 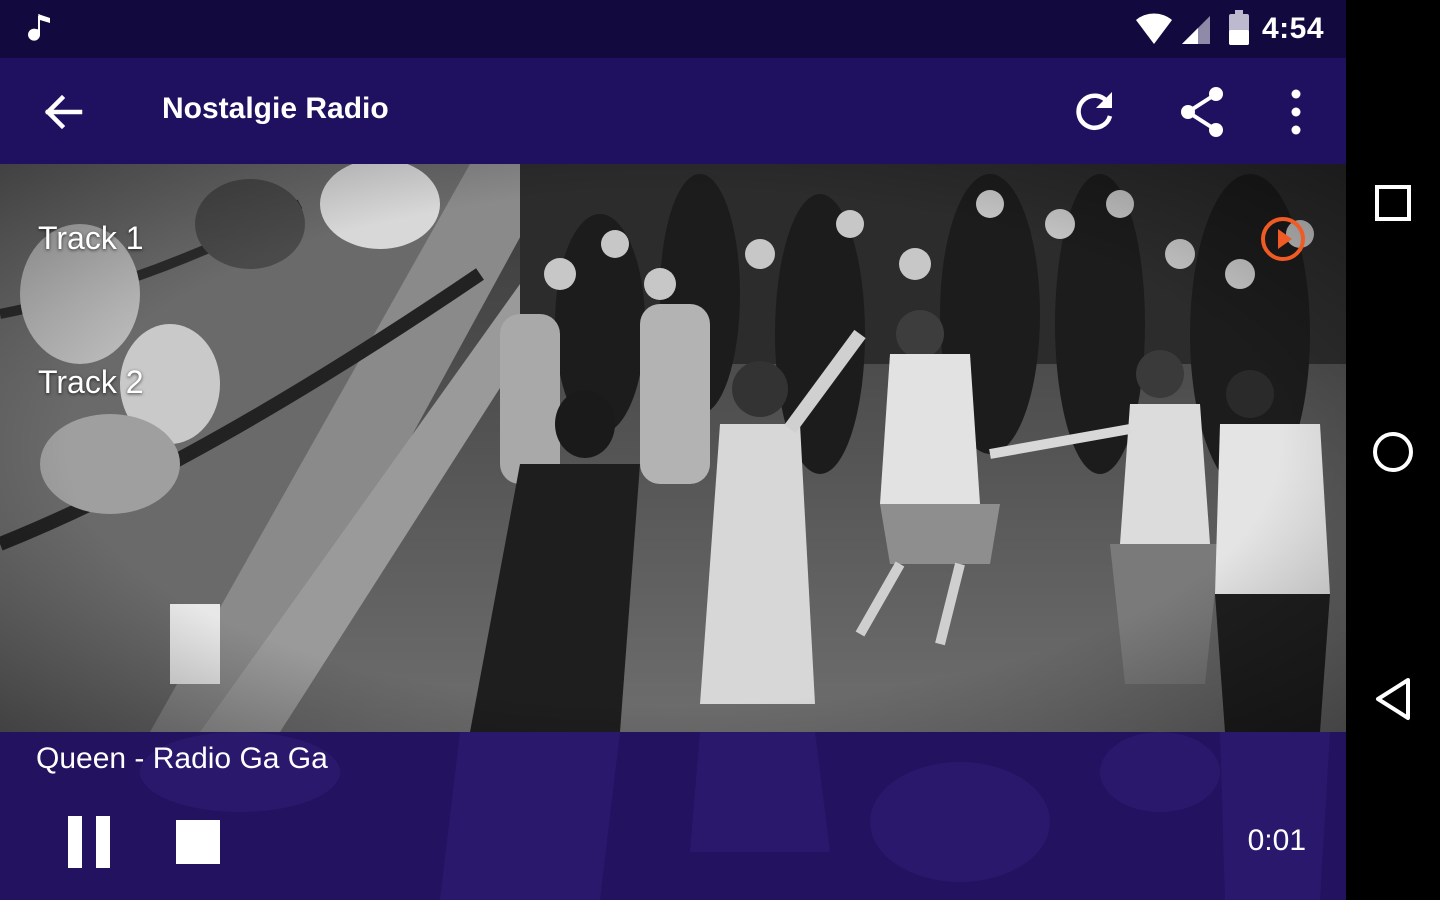 What do you see at coordinates (673, 111) in the screenshot?
I see `app-toolbar: Nostalgie Radio` at bounding box center [673, 111].